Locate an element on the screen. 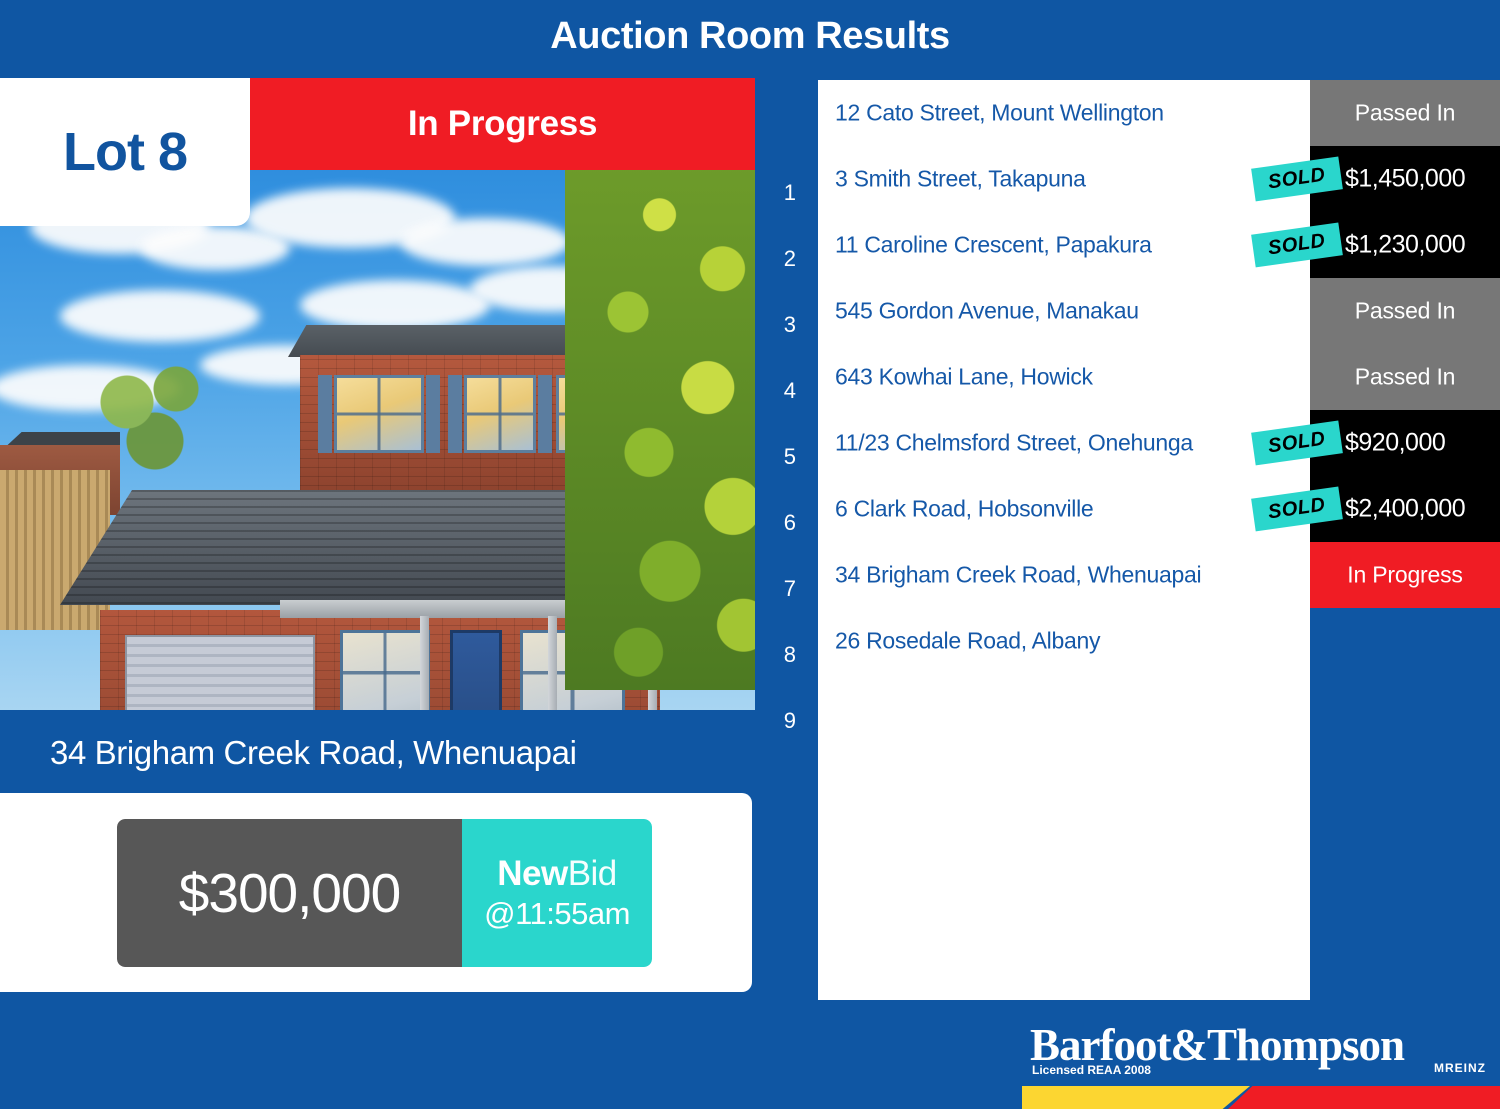  row-index: 2 is located at coordinates (789, 258).